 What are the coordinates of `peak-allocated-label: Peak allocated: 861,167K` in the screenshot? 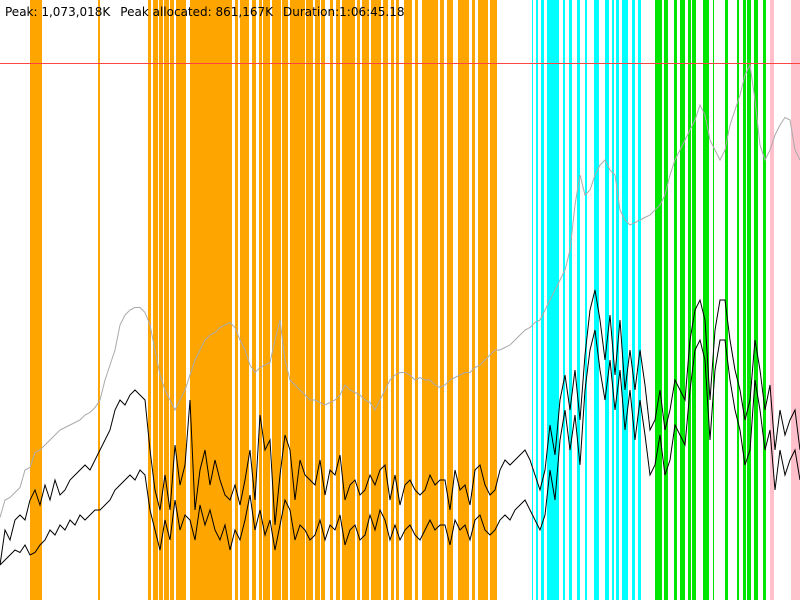 It's located at (196, 12).